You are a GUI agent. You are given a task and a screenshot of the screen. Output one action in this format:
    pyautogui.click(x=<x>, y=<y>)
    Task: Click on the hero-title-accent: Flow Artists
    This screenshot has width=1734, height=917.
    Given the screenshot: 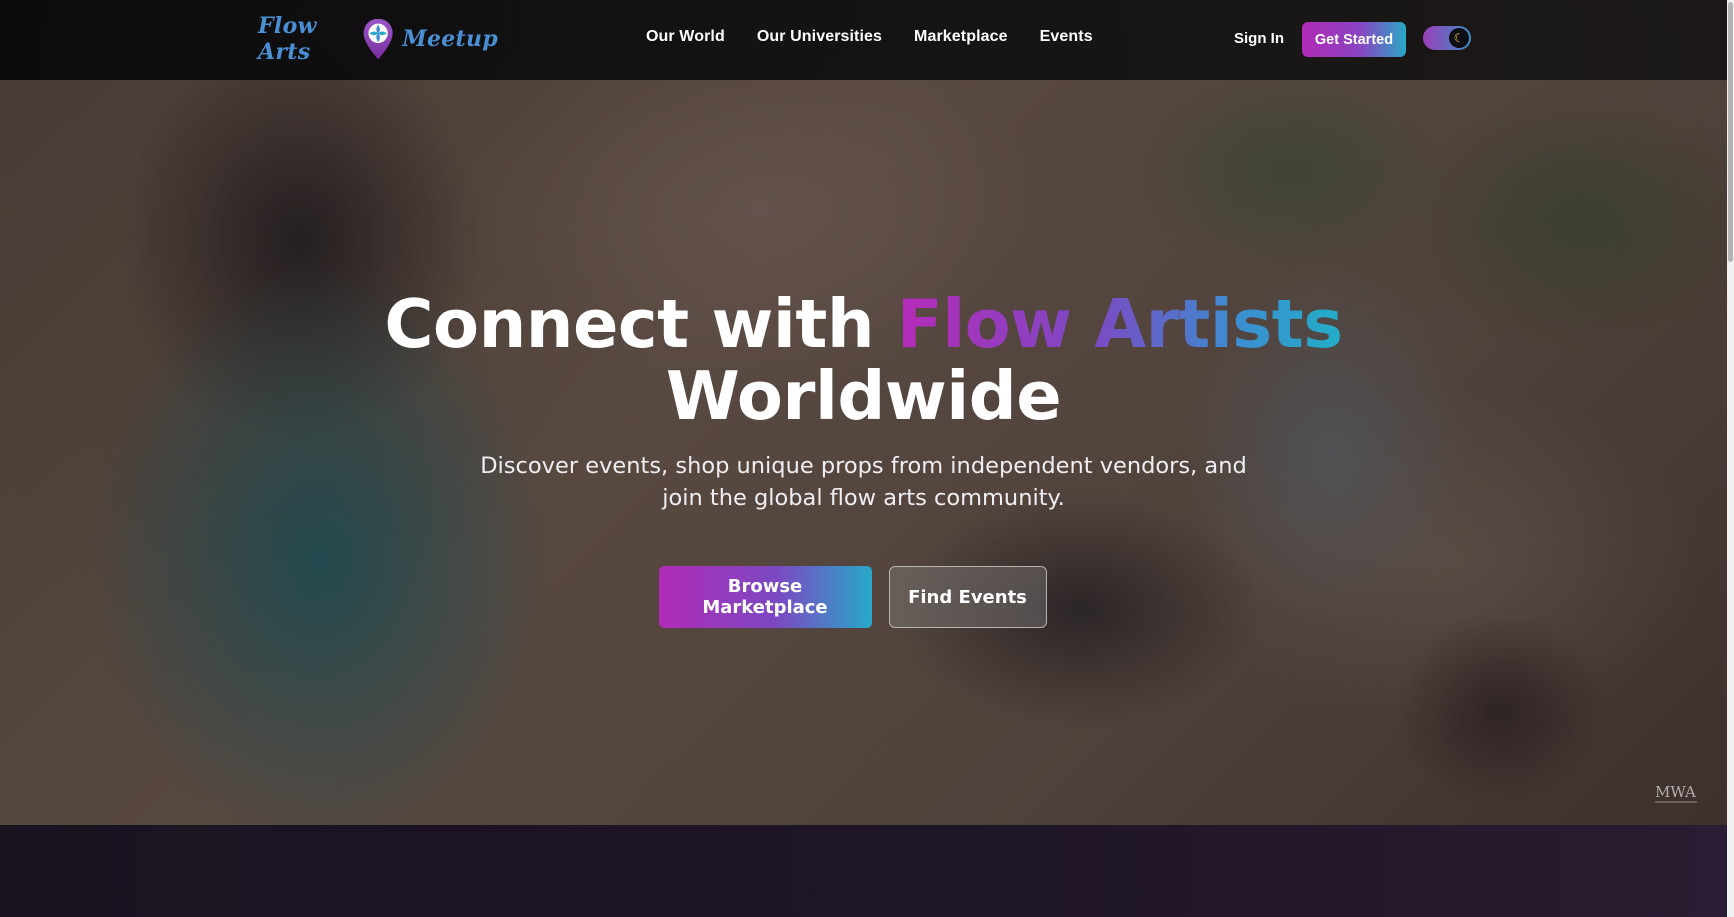 What is the action you would take?
    pyautogui.click(x=1119, y=324)
    